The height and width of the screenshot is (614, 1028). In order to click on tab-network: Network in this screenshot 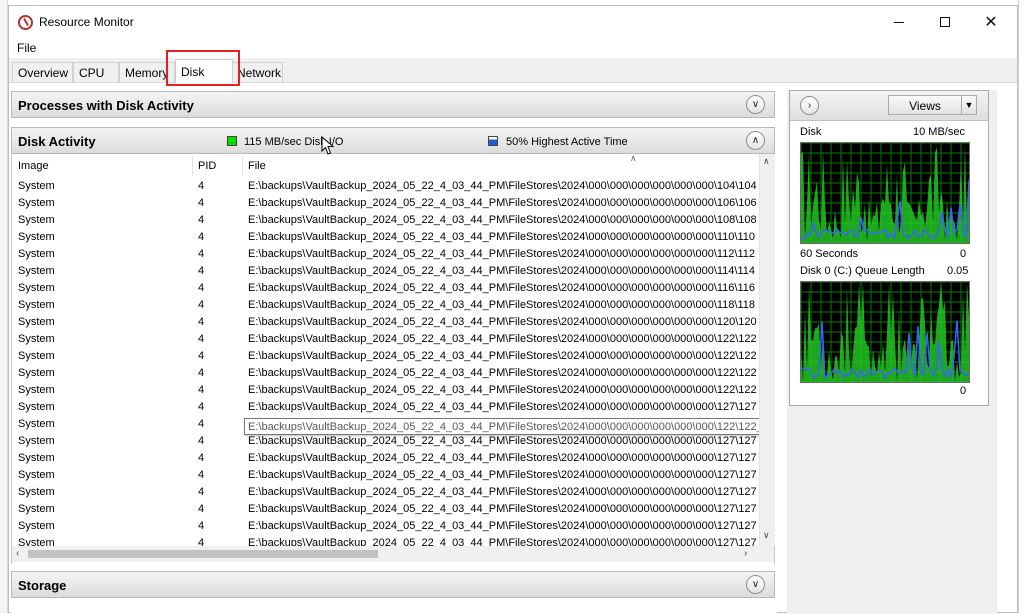, I will do `click(257, 72)`.